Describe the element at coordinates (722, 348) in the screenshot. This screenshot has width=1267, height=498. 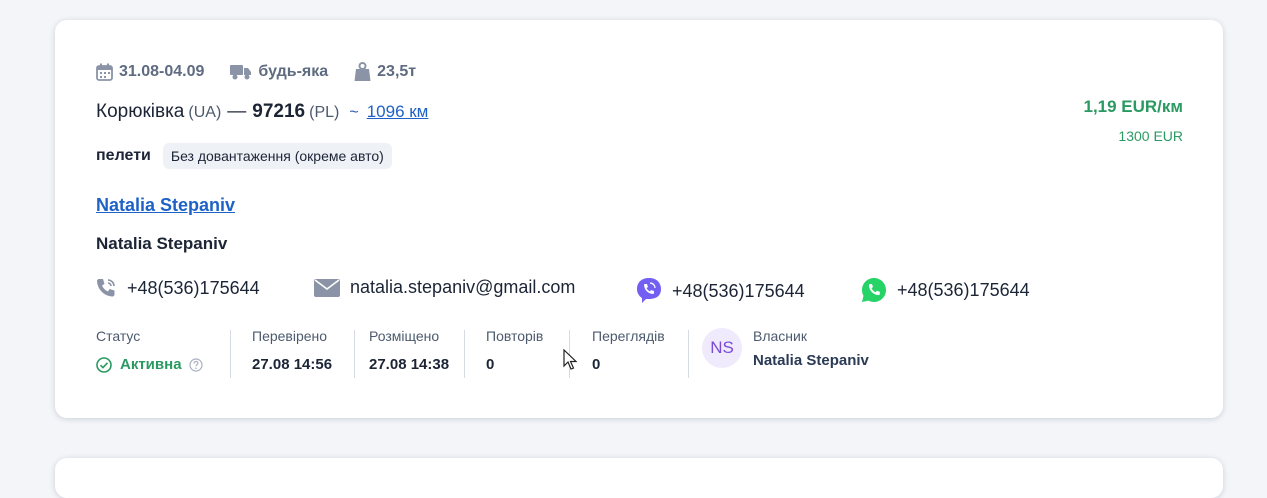
I see `avatar: NS` at that location.